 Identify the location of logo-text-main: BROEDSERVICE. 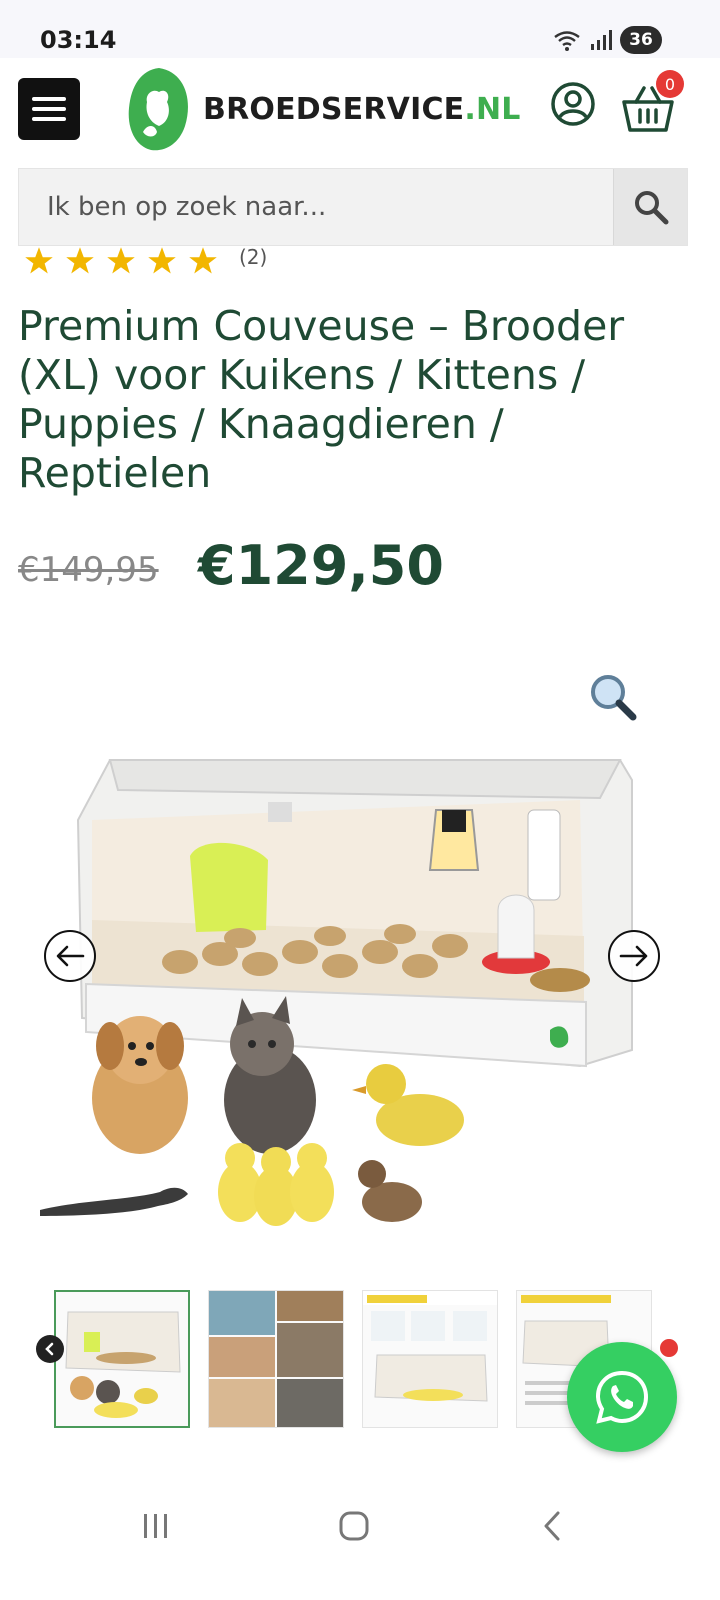
(334, 109).